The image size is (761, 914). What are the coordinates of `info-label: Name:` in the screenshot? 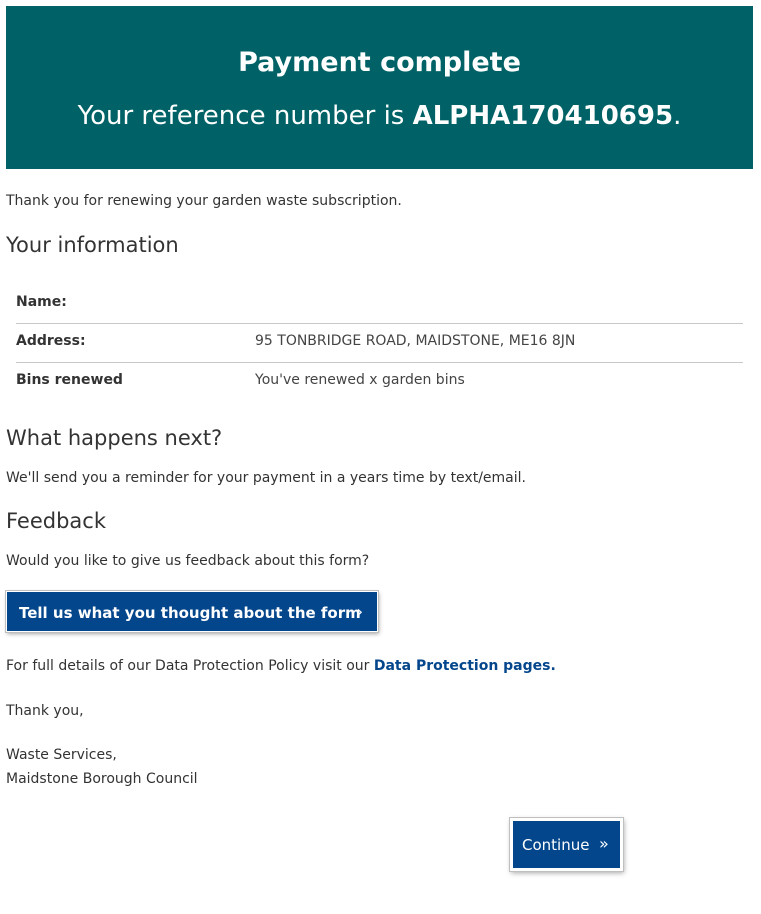 It's located at (41, 302).